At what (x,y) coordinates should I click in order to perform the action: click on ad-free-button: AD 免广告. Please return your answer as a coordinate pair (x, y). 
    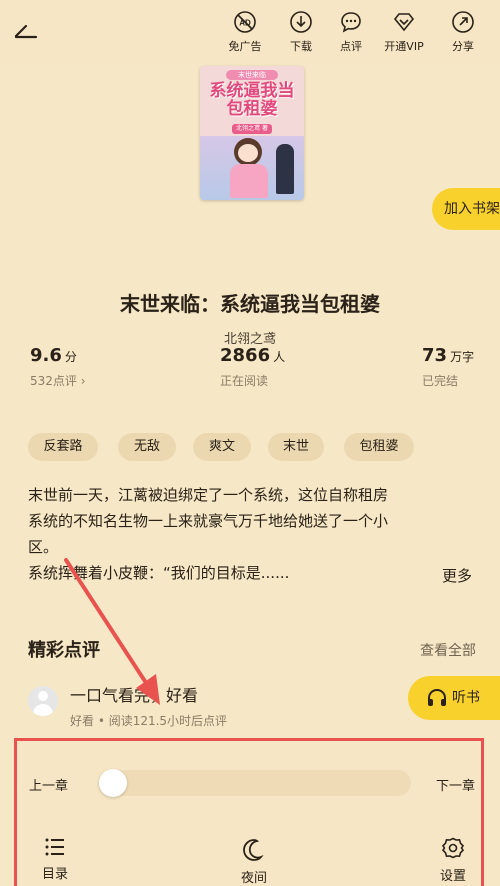
    Looking at the image, I should click on (245, 32).